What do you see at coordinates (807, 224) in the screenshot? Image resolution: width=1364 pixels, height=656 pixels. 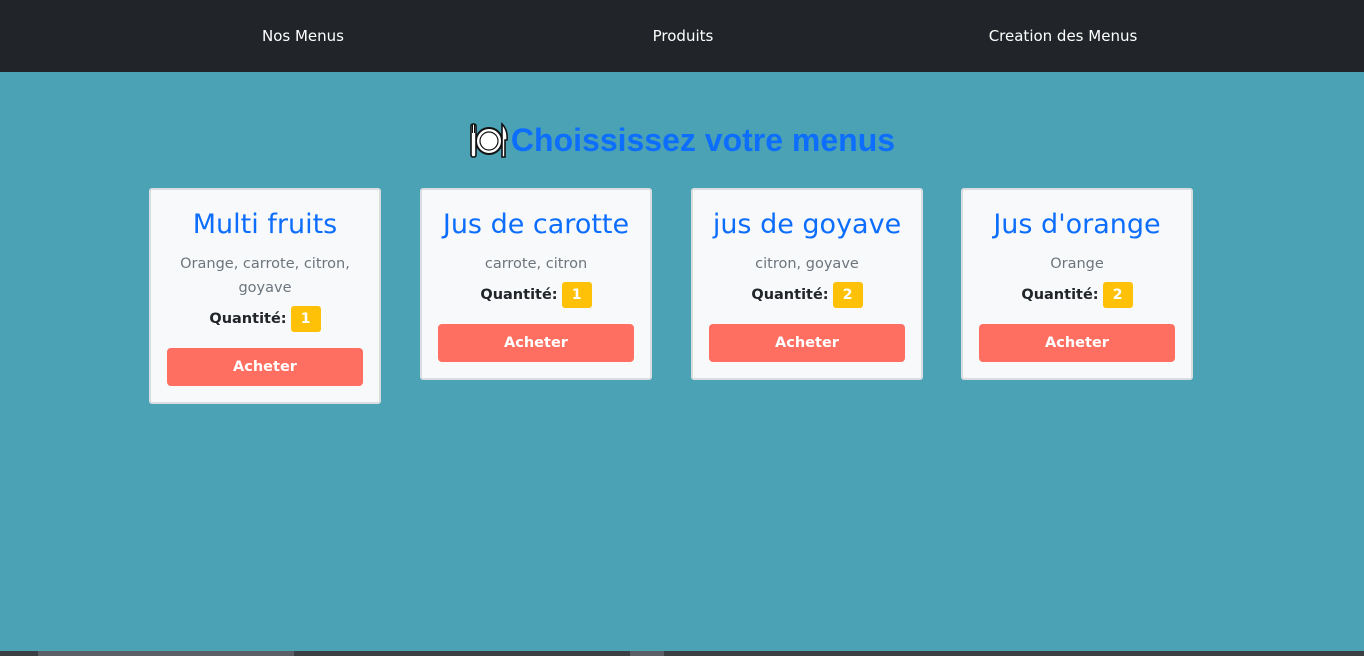 I see `menu-card-title: jus de goyave` at bounding box center [807, 224].